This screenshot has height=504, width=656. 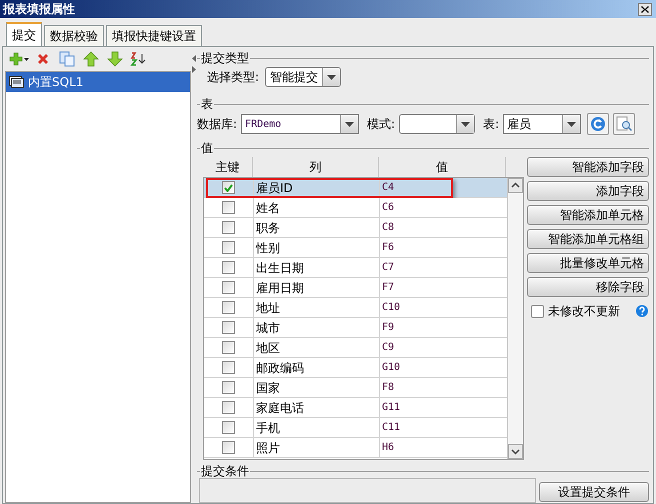 I want to click on table-cell: 雇用日期, so click(x=317, y=287).